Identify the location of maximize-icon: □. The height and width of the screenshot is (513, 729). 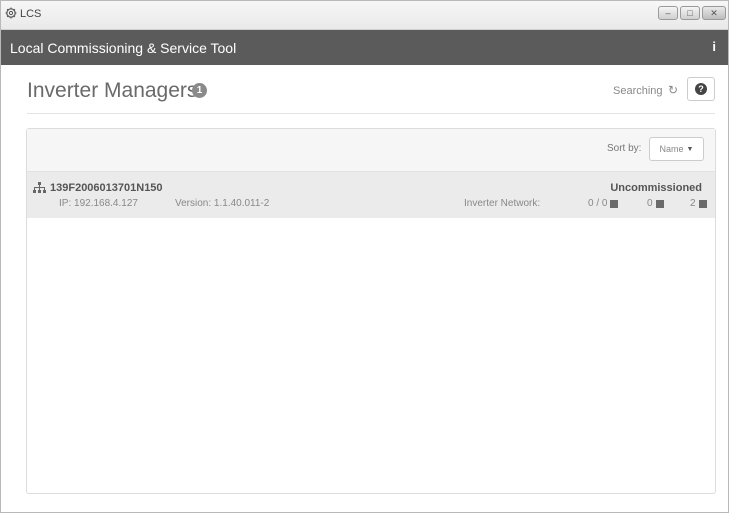
(690, 13).